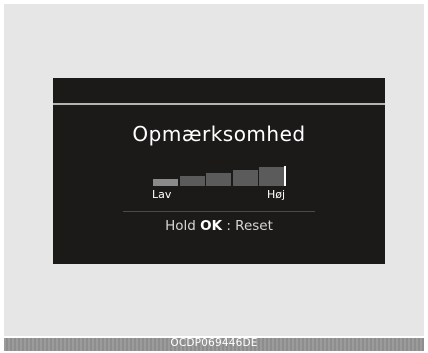 Image resolution: width=428 pixels, height=353 pixels. I want to click on level-max-tick, so click(285, 176).